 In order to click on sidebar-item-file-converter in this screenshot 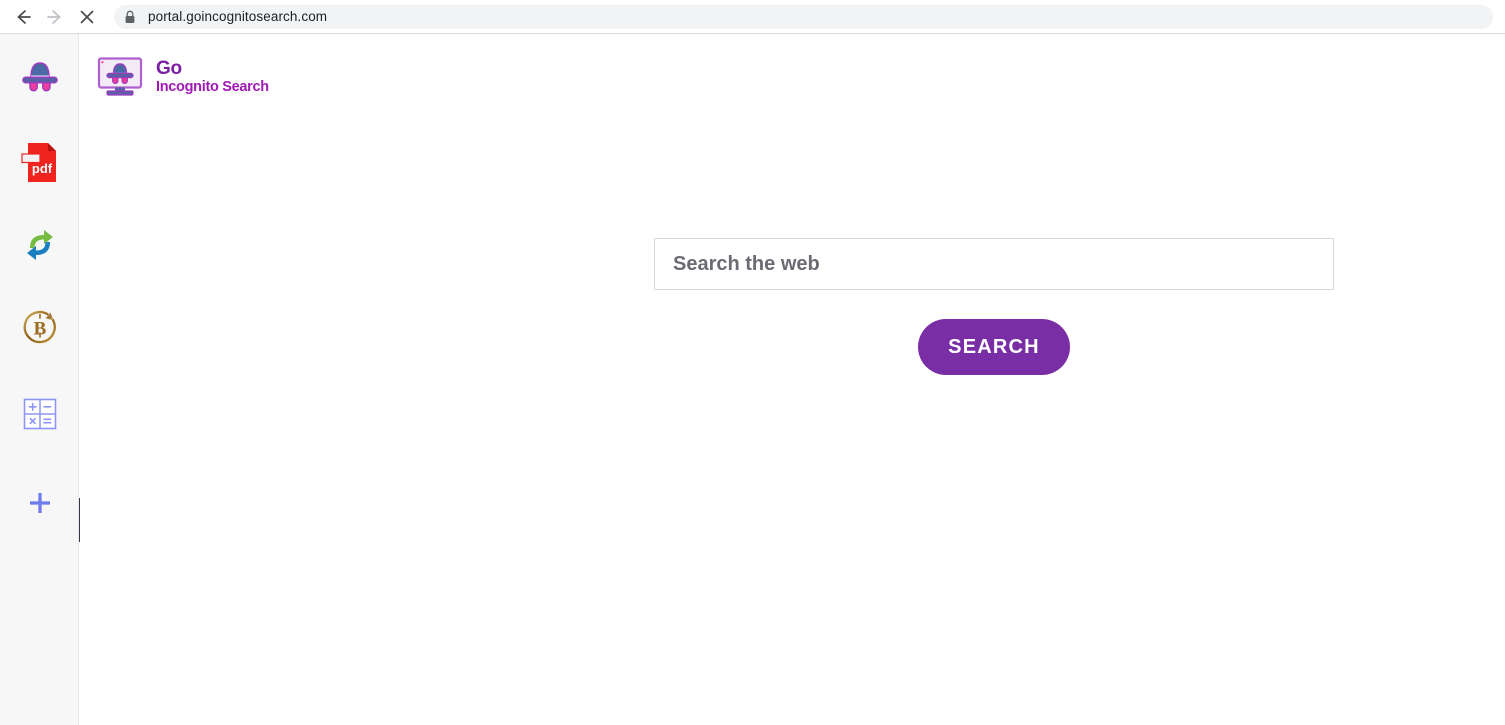, I will do `click(39, 245)`.